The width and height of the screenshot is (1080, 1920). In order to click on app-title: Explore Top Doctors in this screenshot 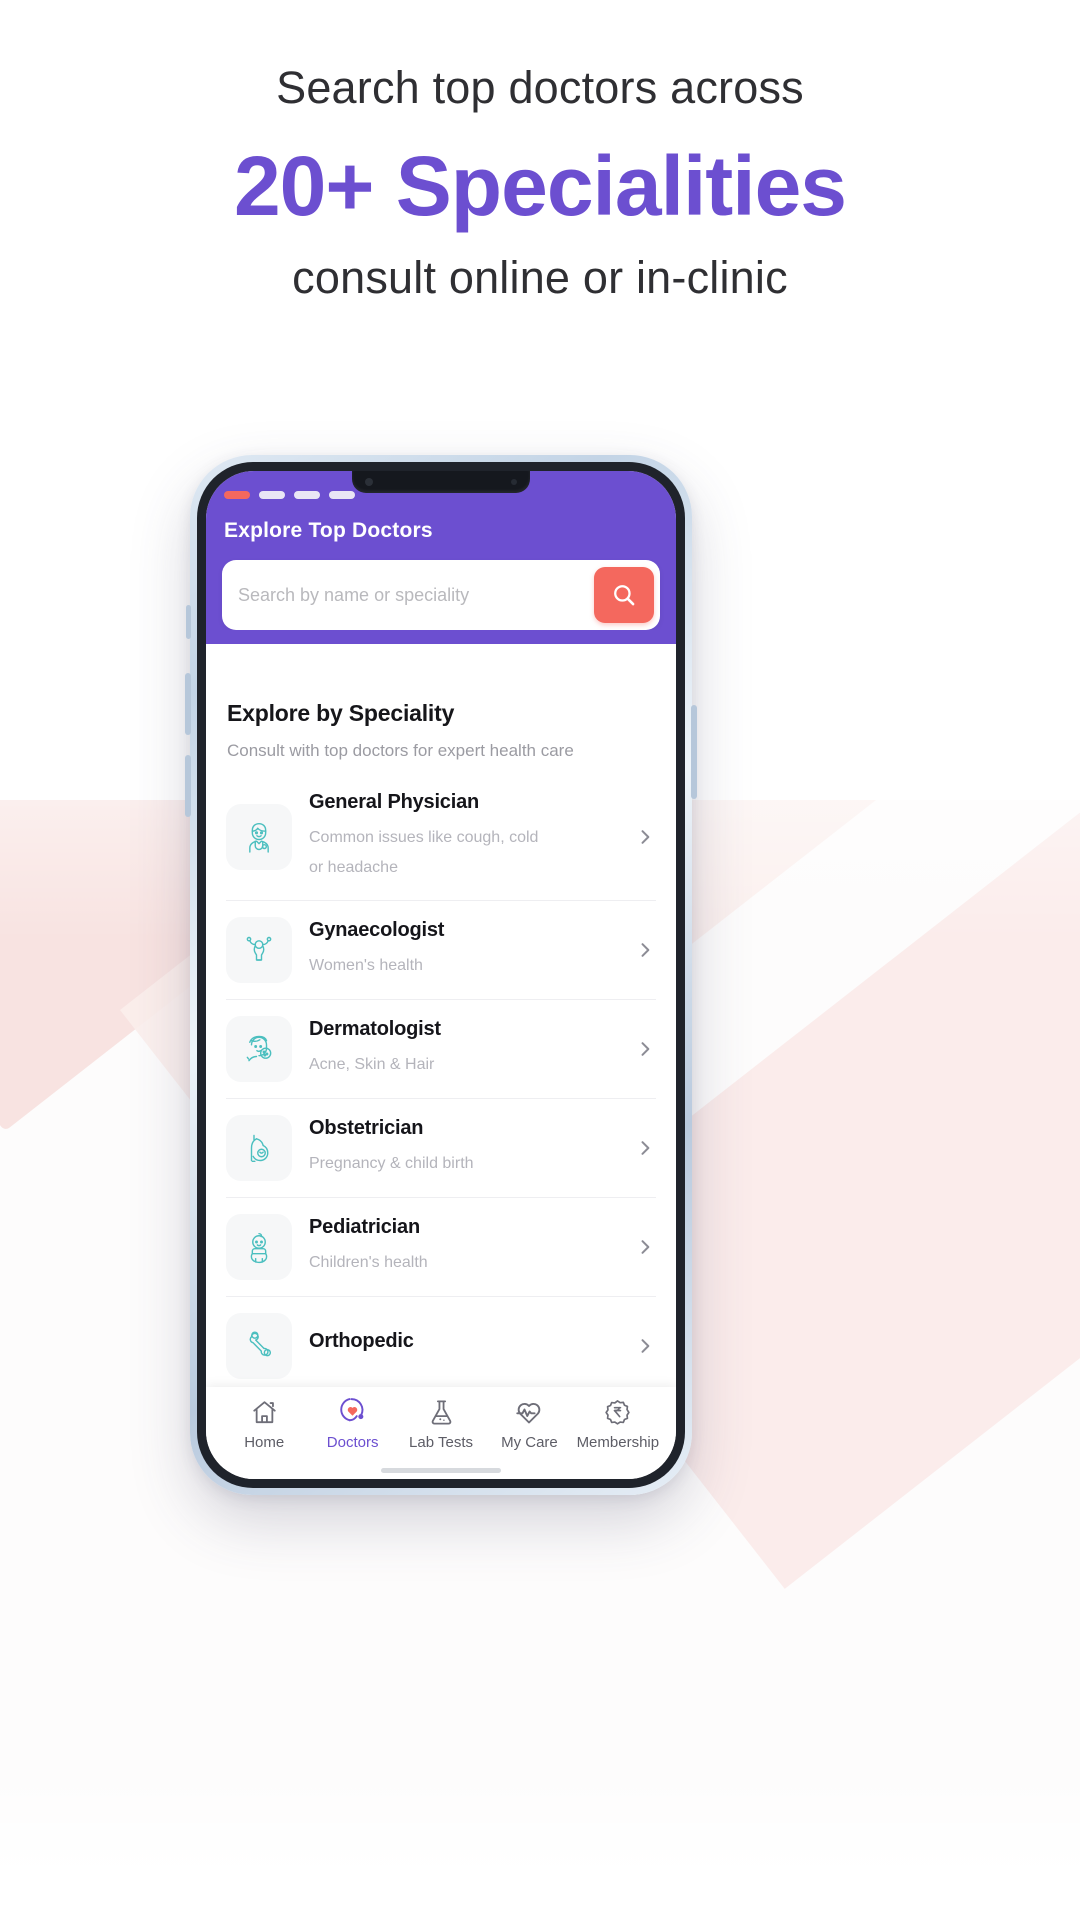, I will do `click(328, 530)`.